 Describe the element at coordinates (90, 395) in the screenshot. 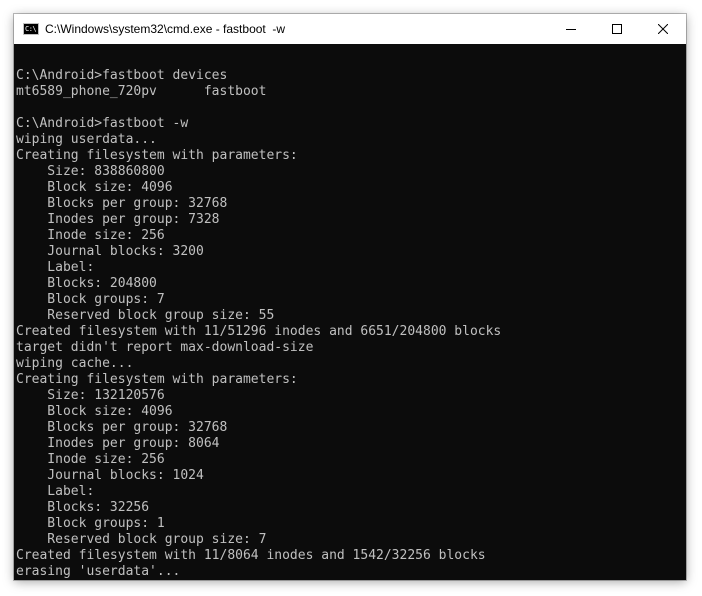

I see `console-line: Size: 132120576` at that location.